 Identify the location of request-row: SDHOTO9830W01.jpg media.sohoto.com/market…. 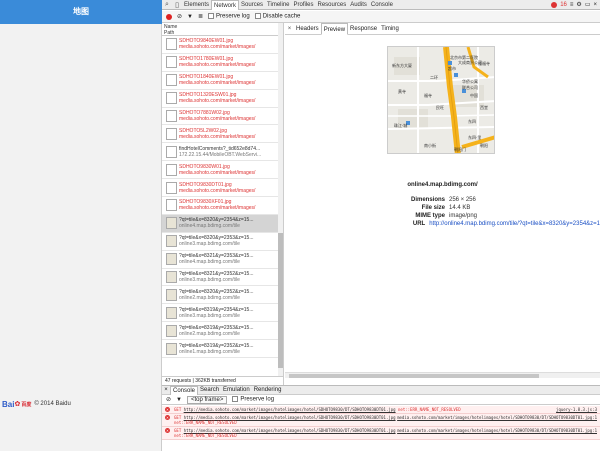
(222, 170).